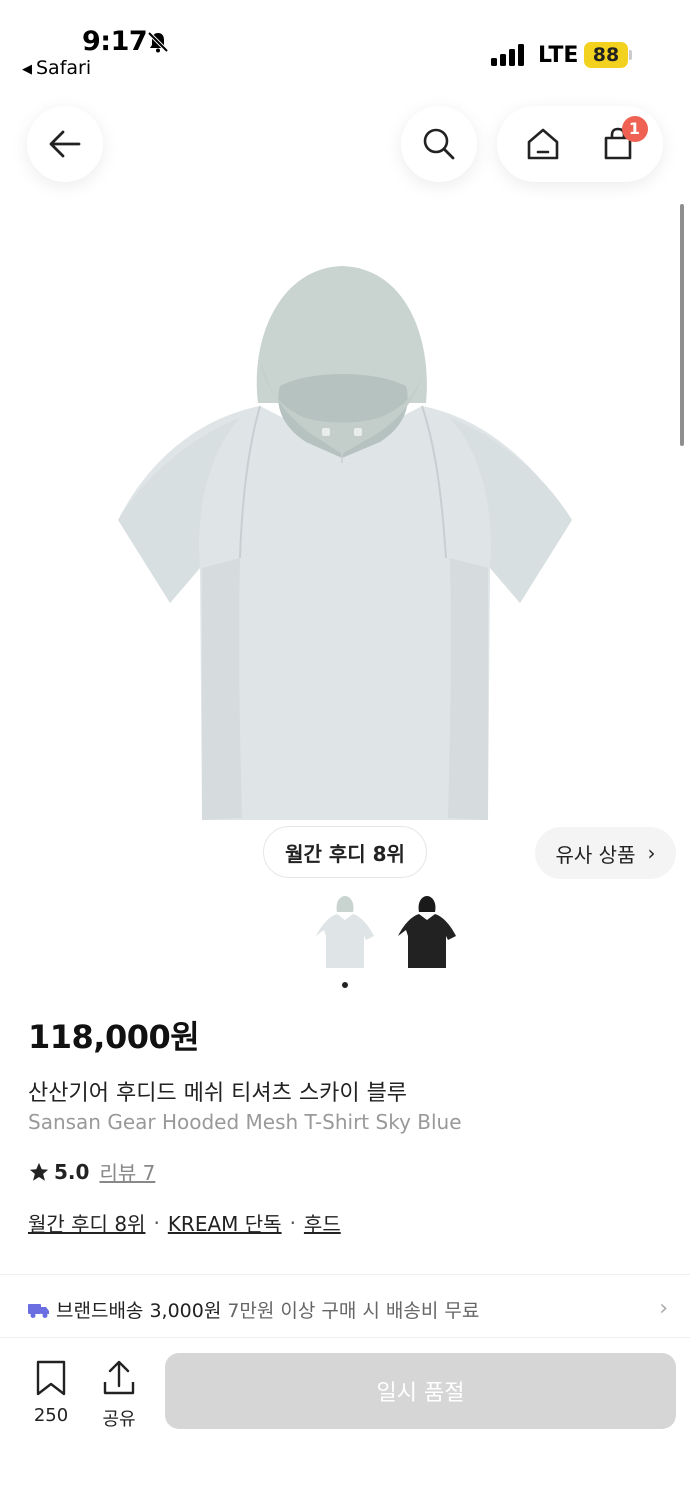  Describe the element at coordinates (558, 55) in the screenshot. I see `network-label: LTE` at that location.